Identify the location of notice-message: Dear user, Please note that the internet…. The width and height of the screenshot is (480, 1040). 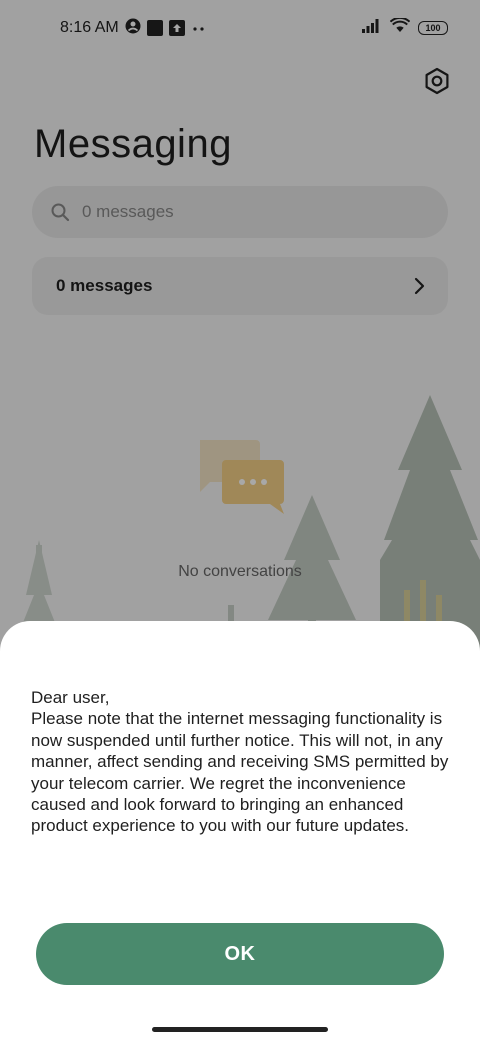
(240, 762).